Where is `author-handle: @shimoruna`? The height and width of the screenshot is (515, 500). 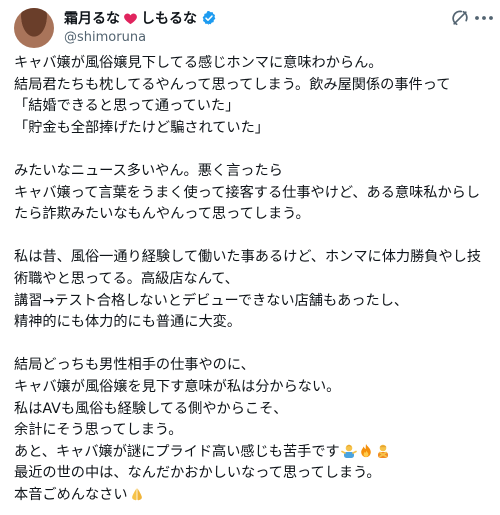 author-handle: @shimoruna is located at coordinates (252, 38).